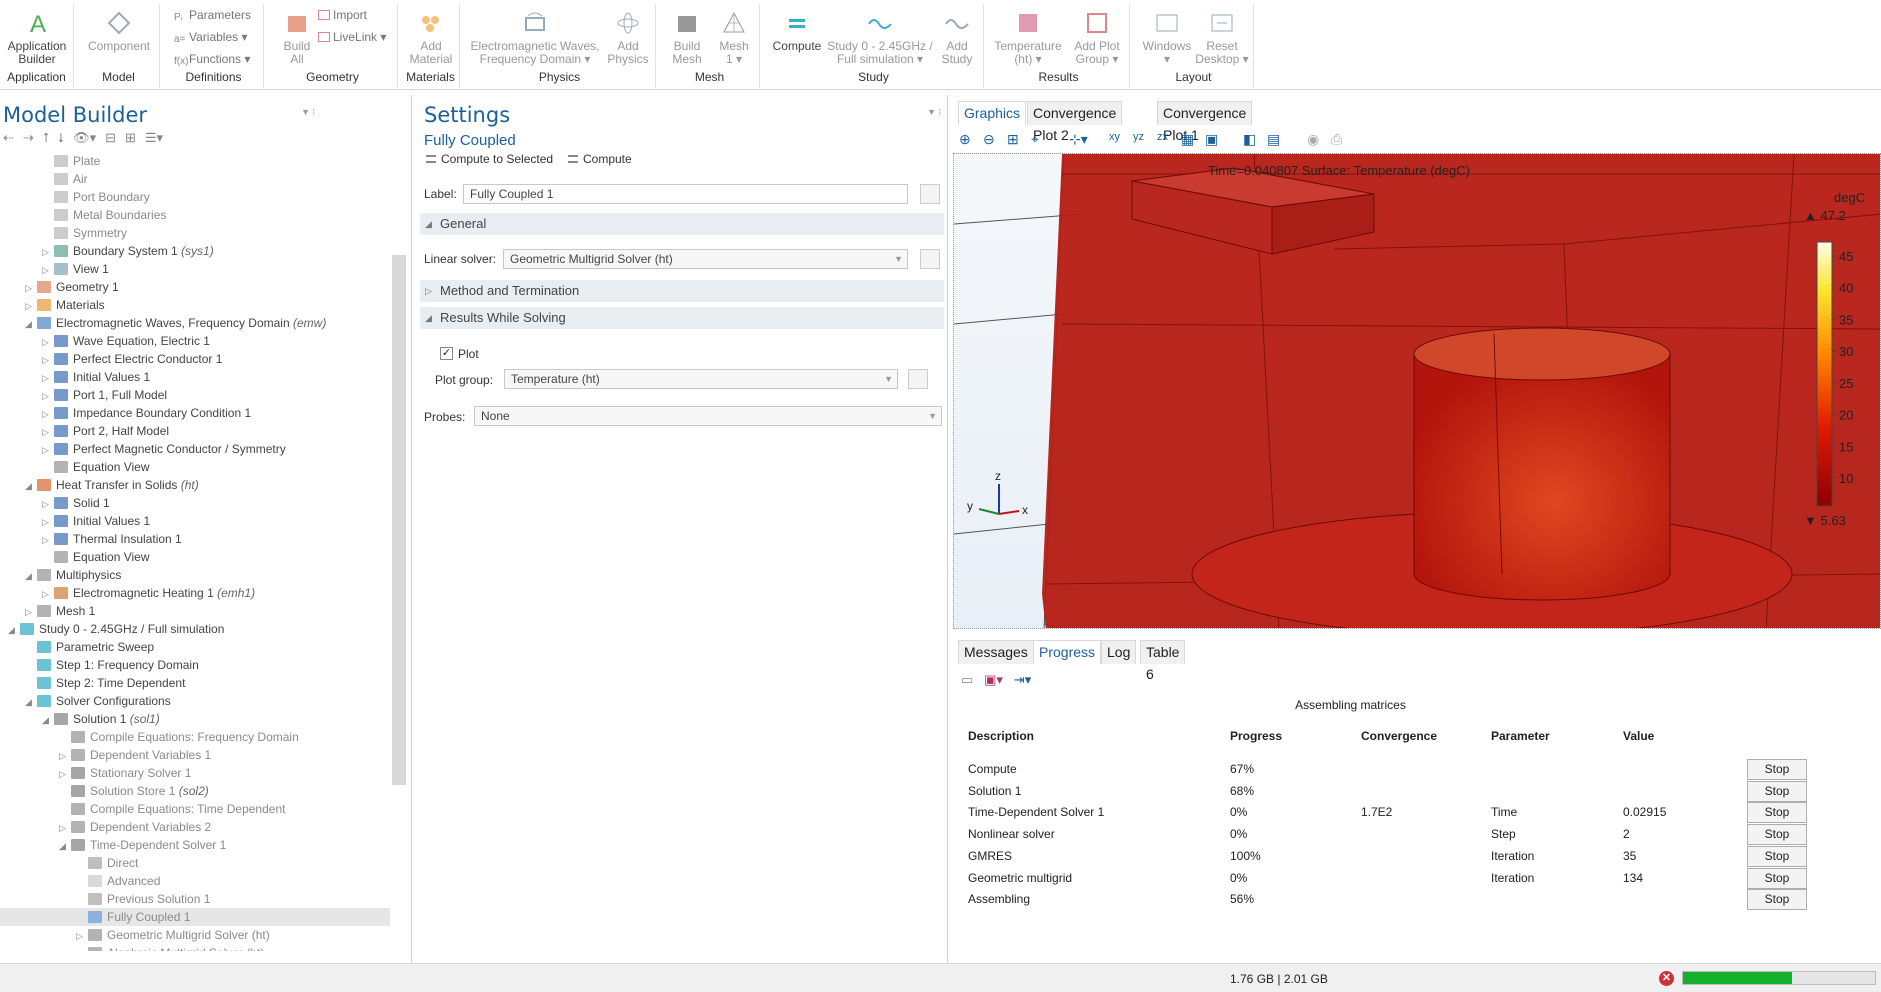 The image size is (1881, 992). What do you see at coordinates (195, 341) in the screenshot?
I see `tree-node: ▷ Wave Equation, Electric 1` at bounding box center [195, 341].